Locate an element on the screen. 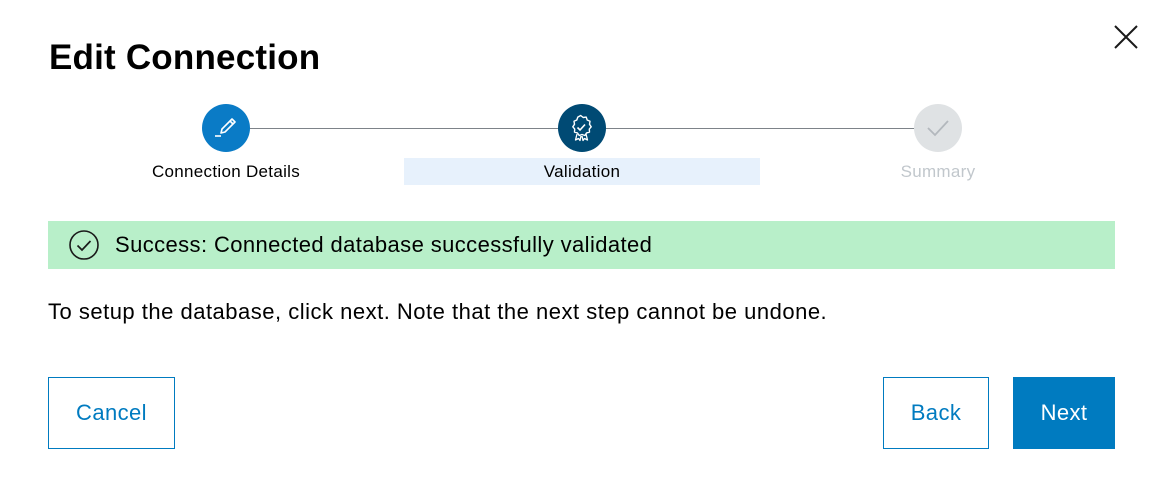  step-circle-active is located at coordinates (582, 128).